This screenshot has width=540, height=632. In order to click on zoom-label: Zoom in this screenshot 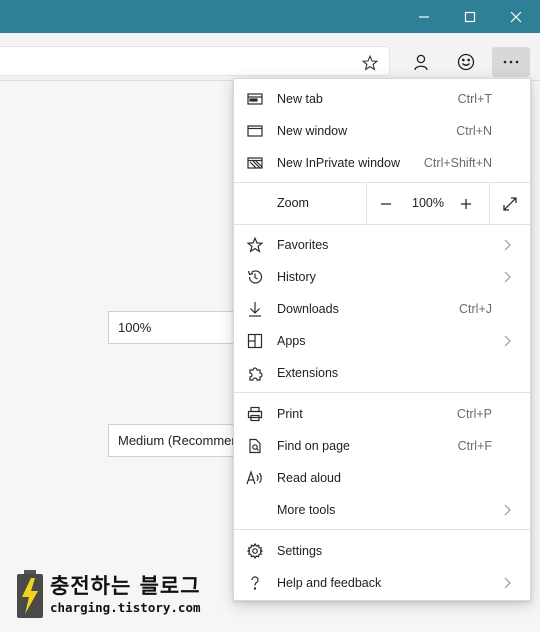, I will do `click(293, 203)`.